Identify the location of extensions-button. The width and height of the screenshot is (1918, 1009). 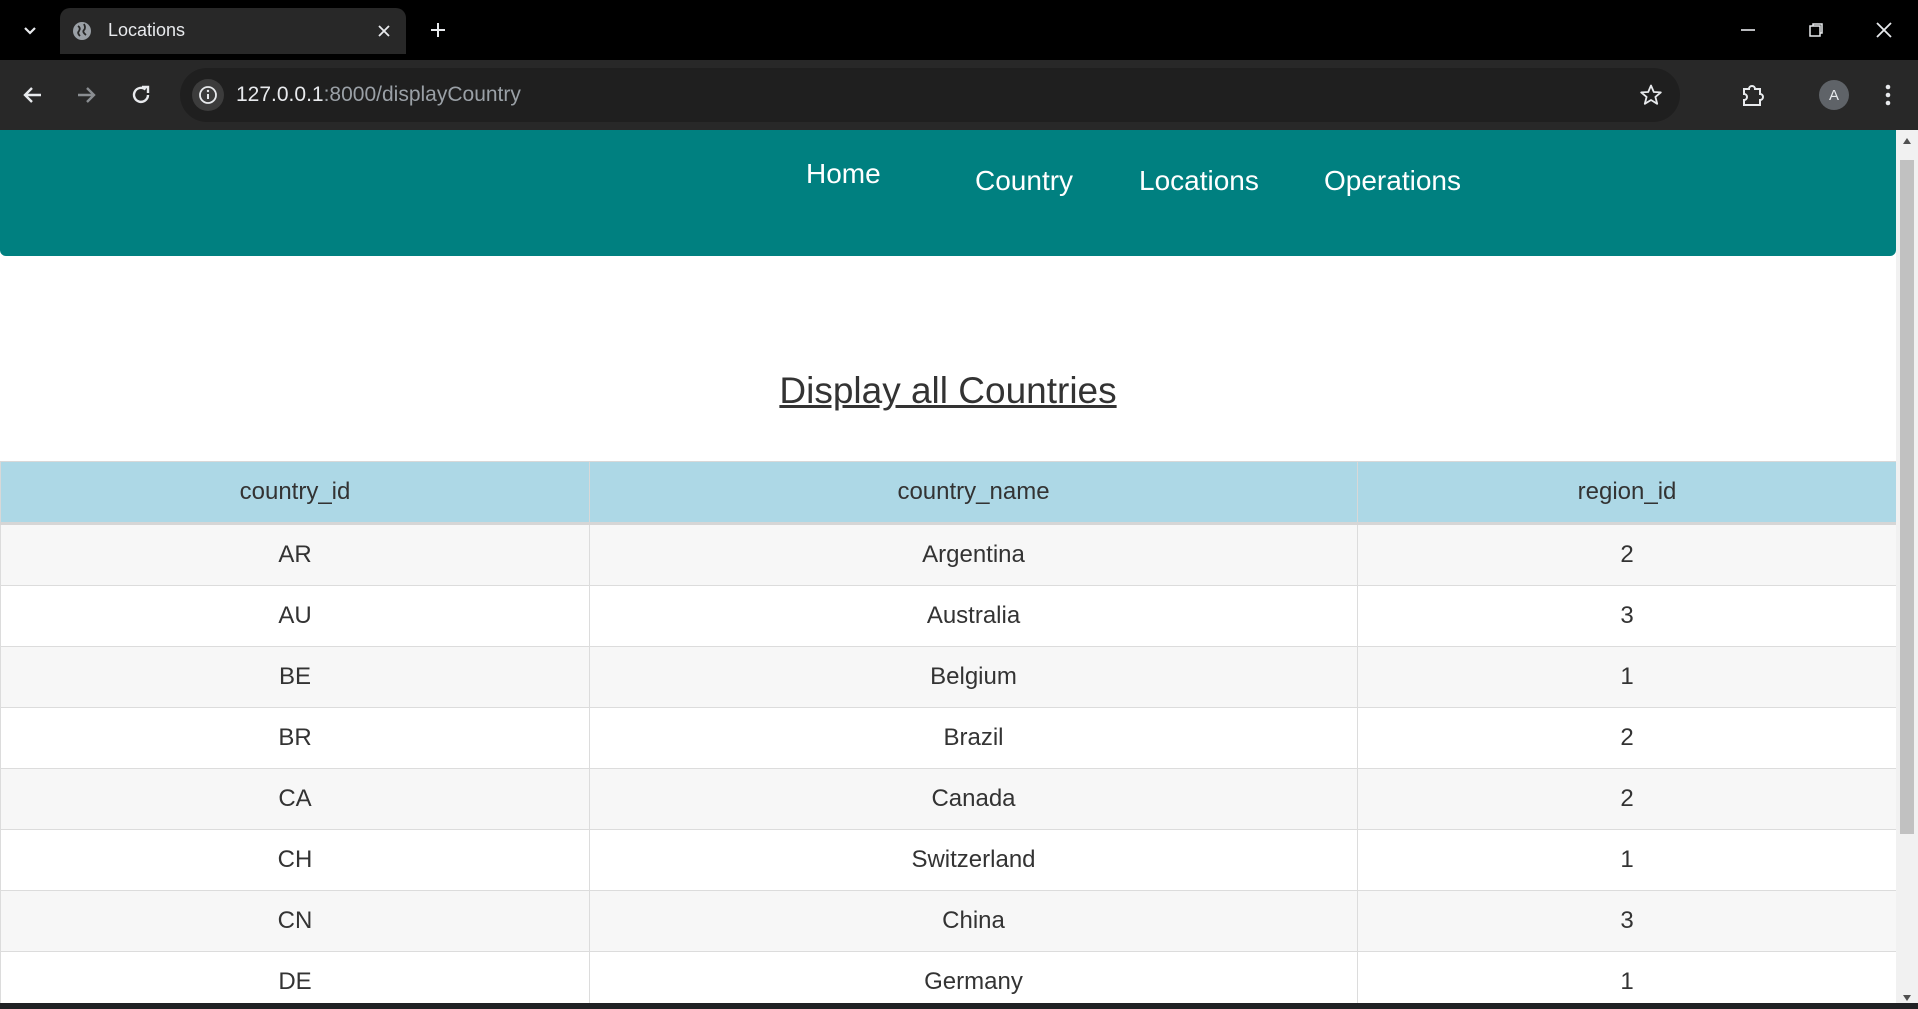
(1753, 95).